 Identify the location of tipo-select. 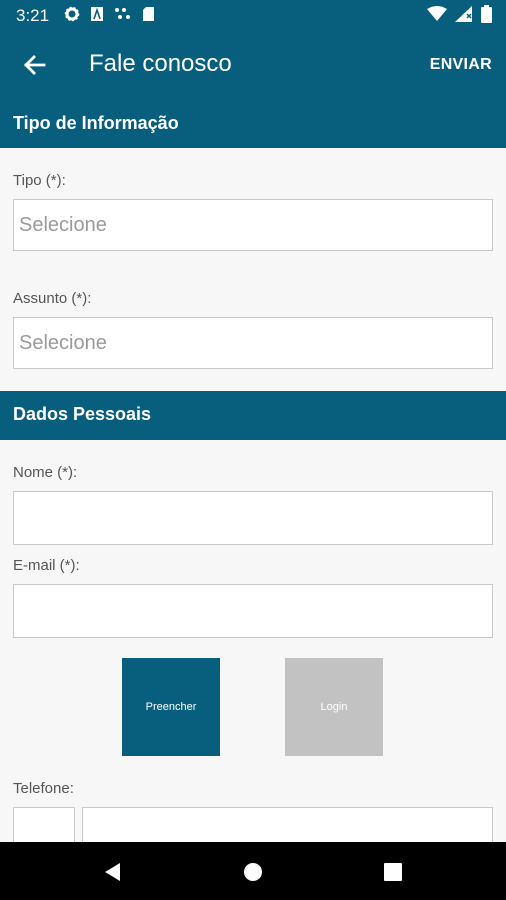
(253, 225).